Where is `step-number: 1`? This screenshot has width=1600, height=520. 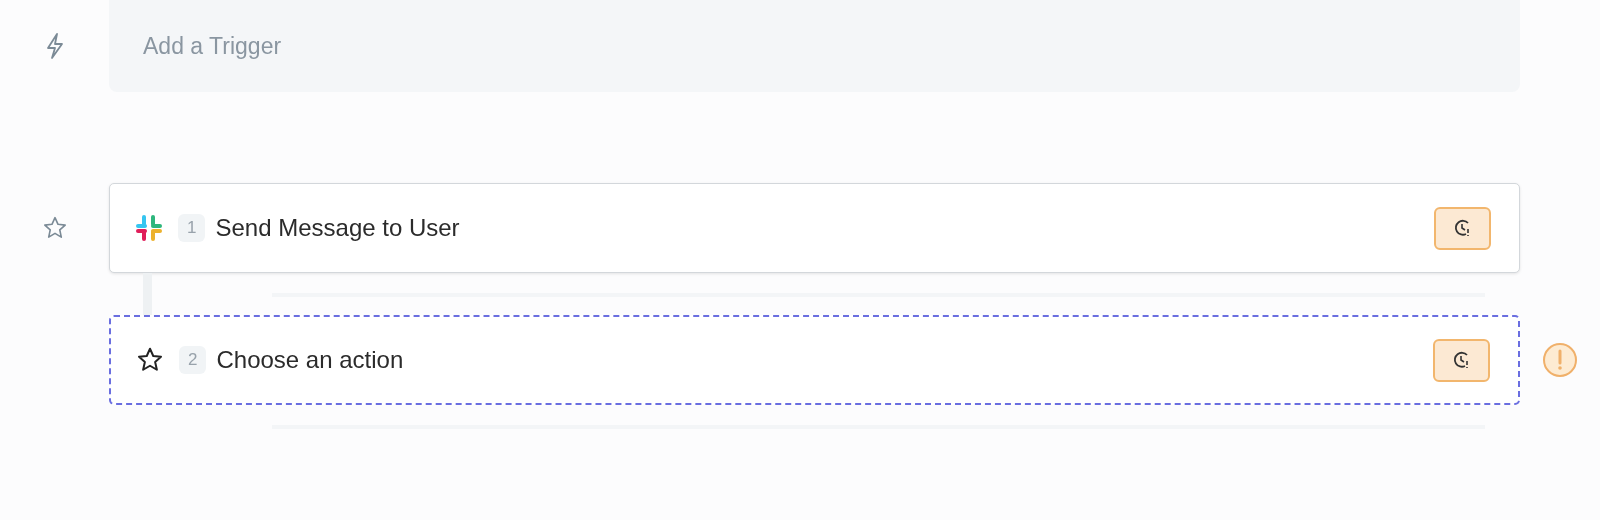 step-number: 1 is located at coordinates (192, 228).